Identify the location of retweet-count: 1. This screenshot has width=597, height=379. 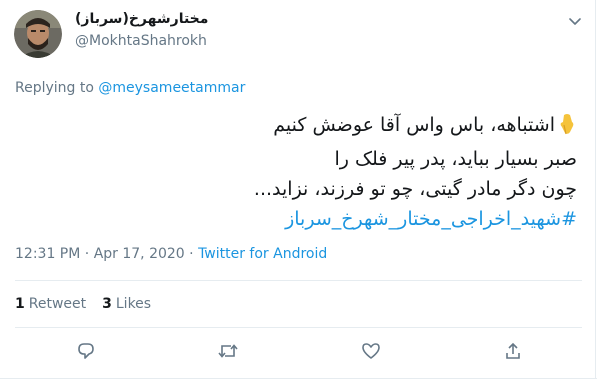
(20, 304).